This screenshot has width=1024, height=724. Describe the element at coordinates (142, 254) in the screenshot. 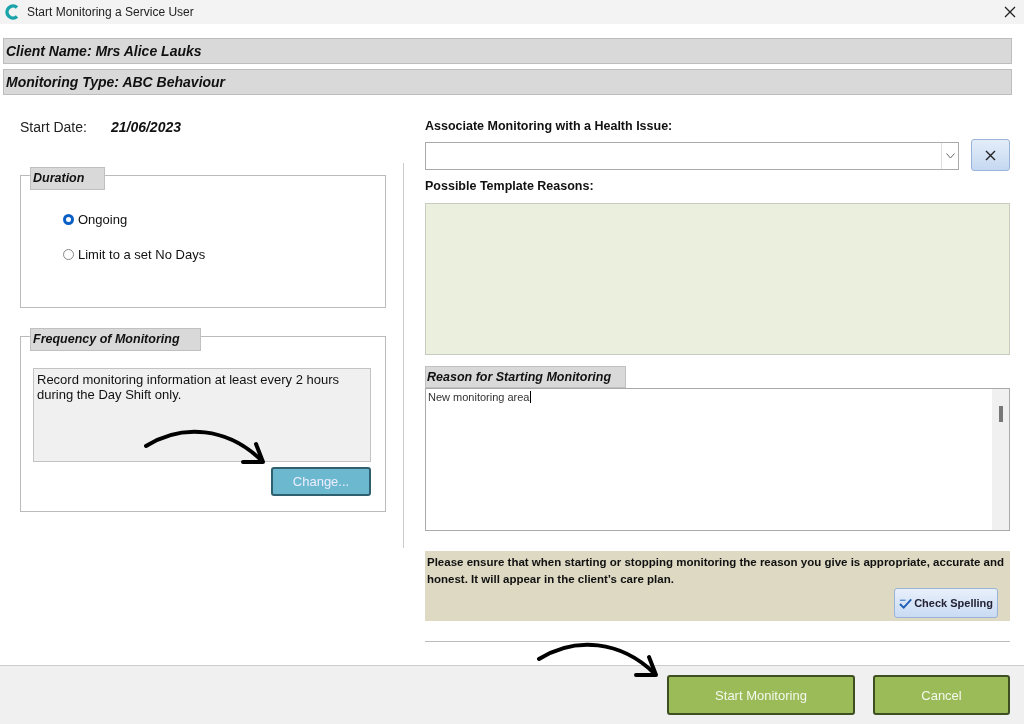

I see `radio-label: Limit to a set No Days` at that location.